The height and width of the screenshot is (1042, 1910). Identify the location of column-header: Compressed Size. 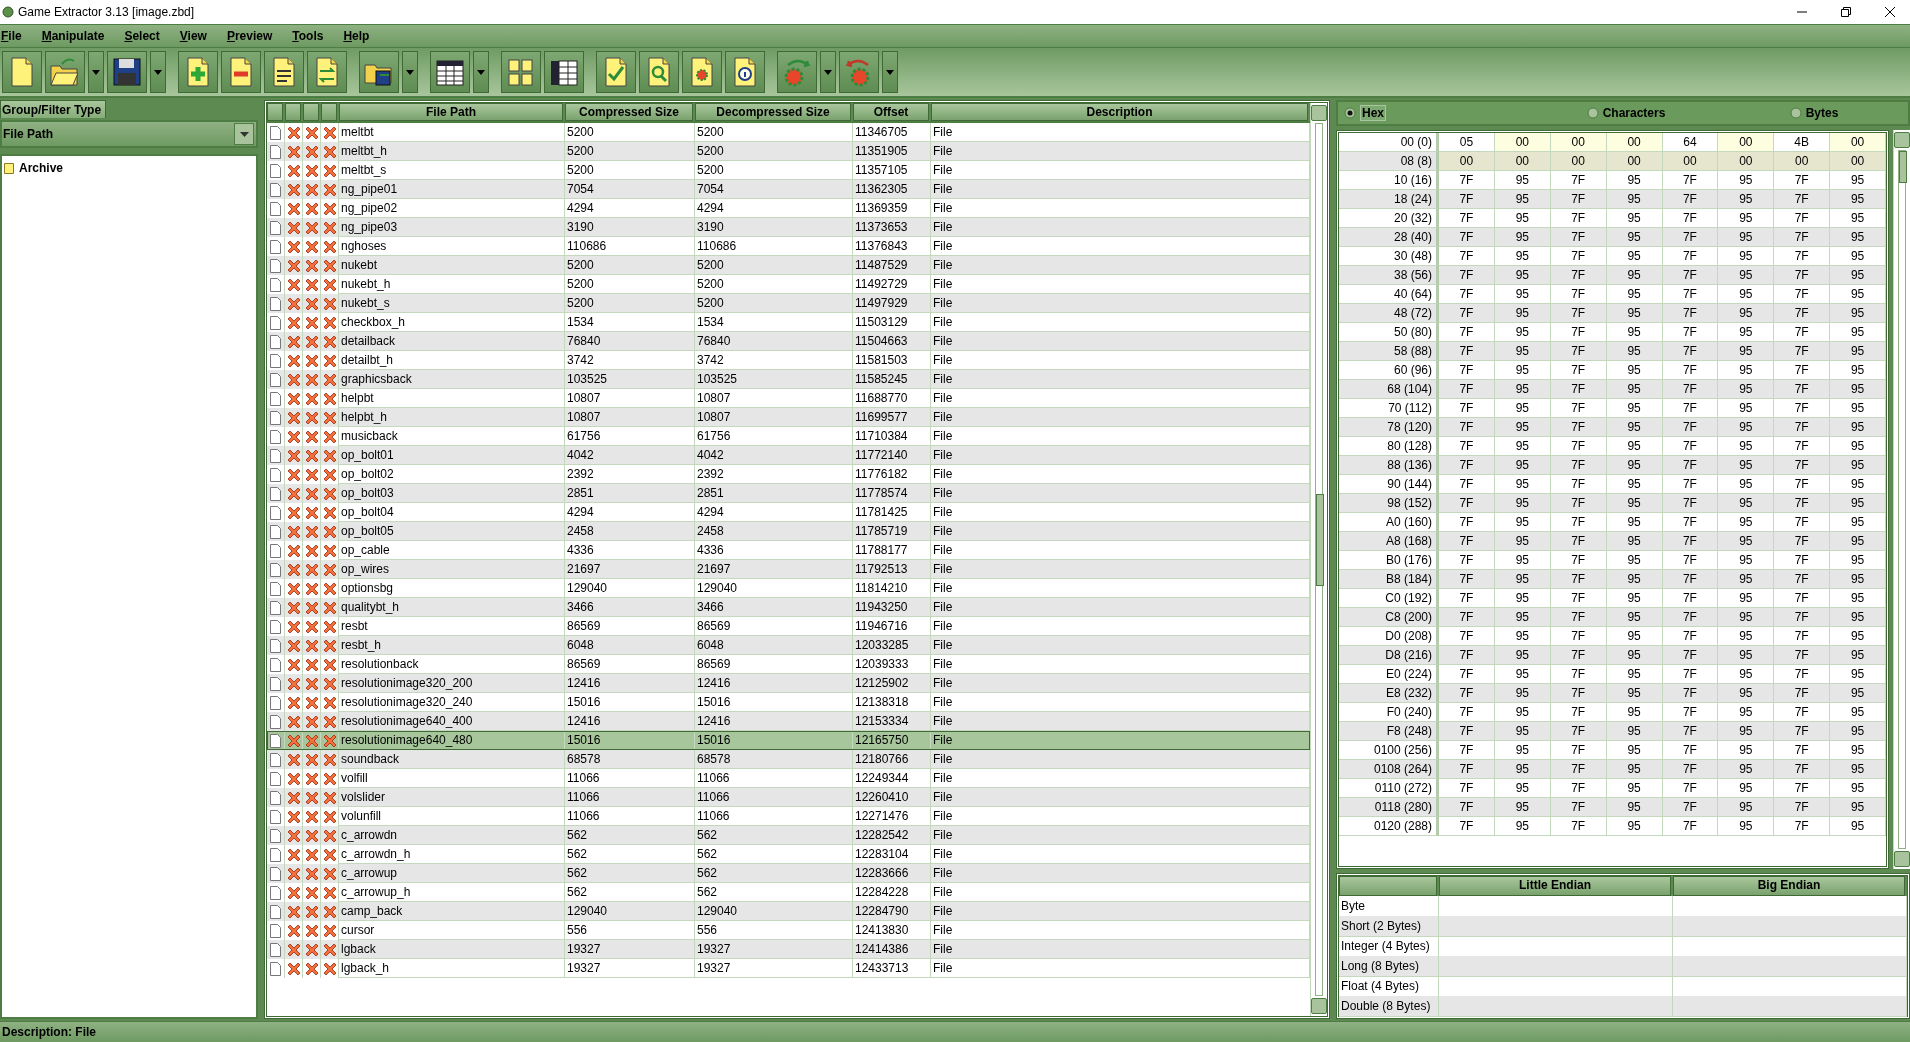
(629, 112).